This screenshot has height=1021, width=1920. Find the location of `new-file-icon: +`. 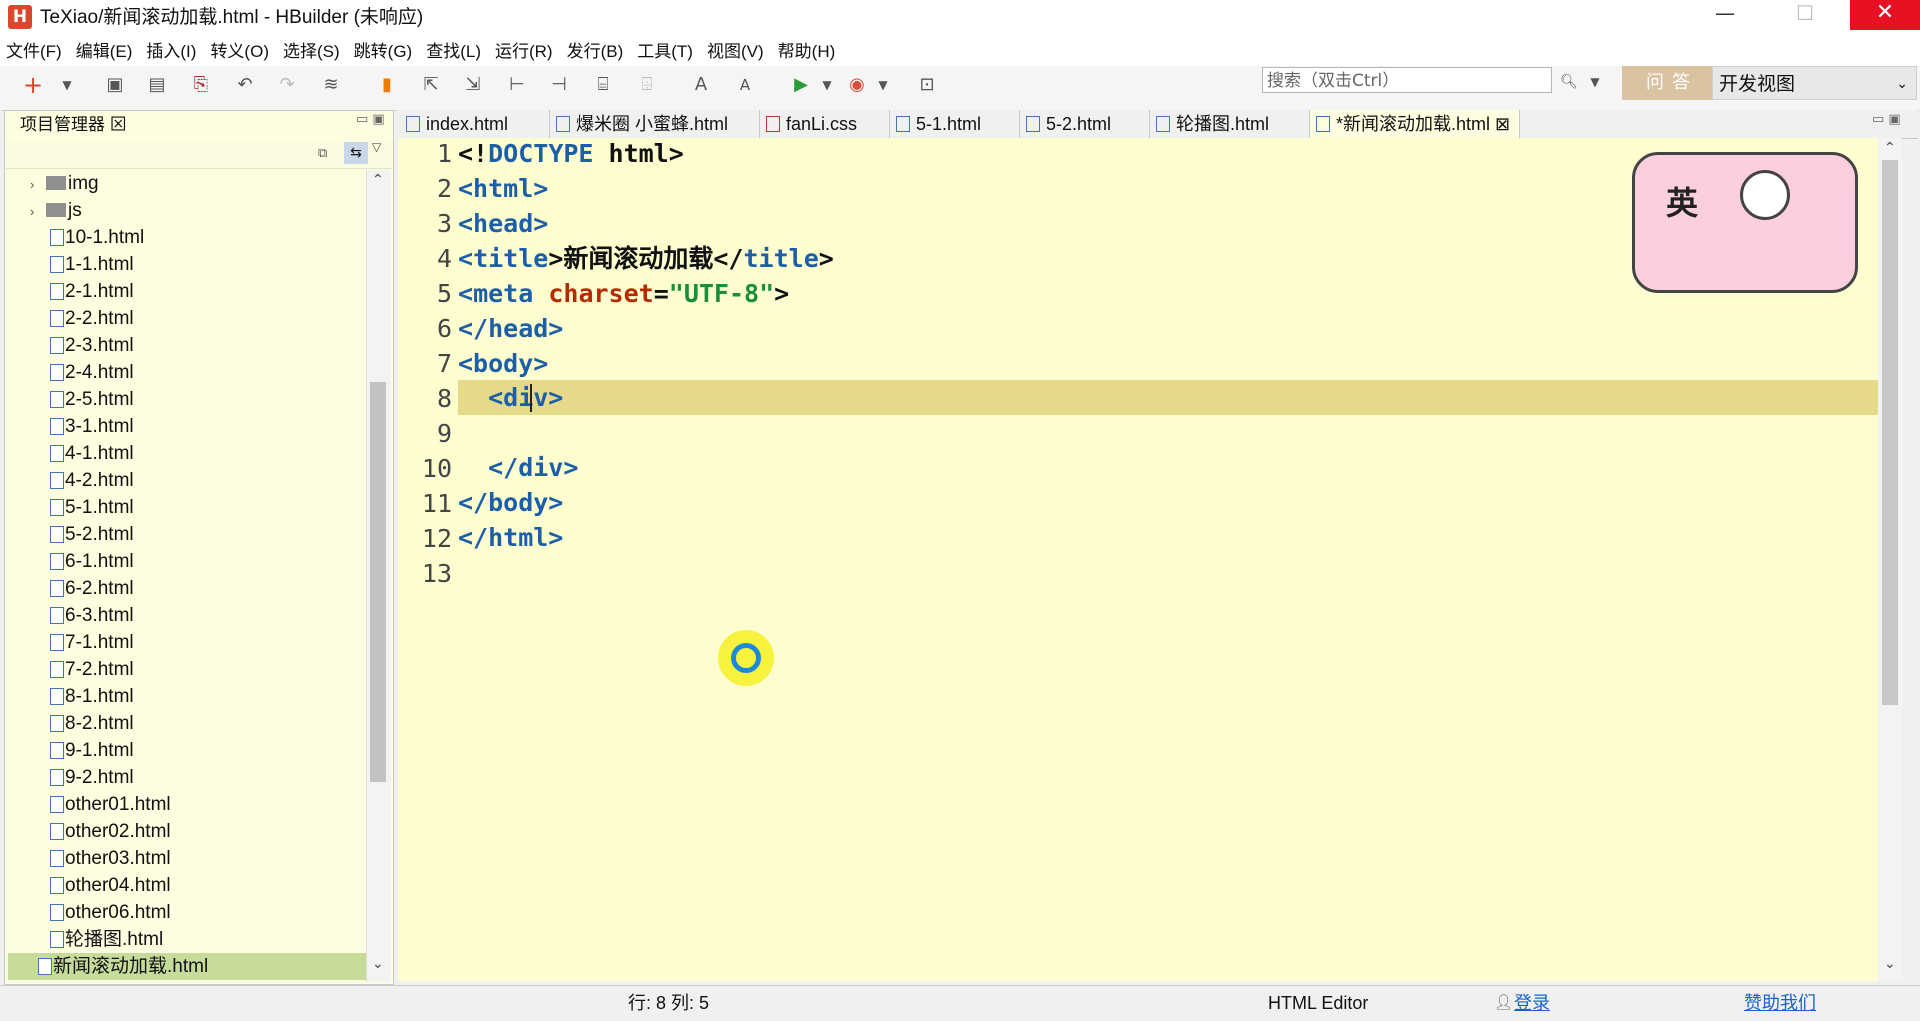

new-file-icon: + is located at coordinates (33, 85).